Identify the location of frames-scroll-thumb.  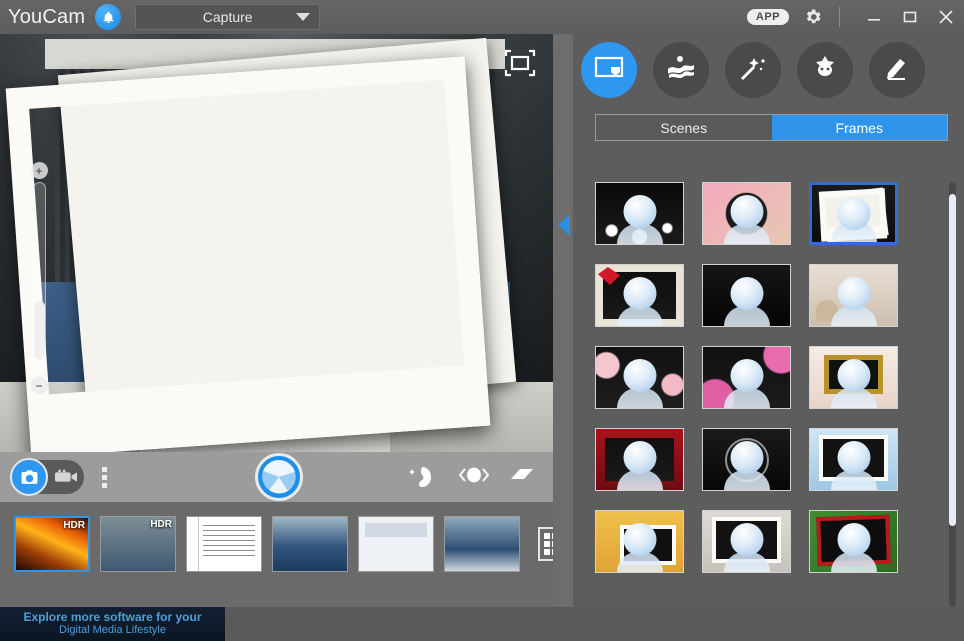
(952, 360).